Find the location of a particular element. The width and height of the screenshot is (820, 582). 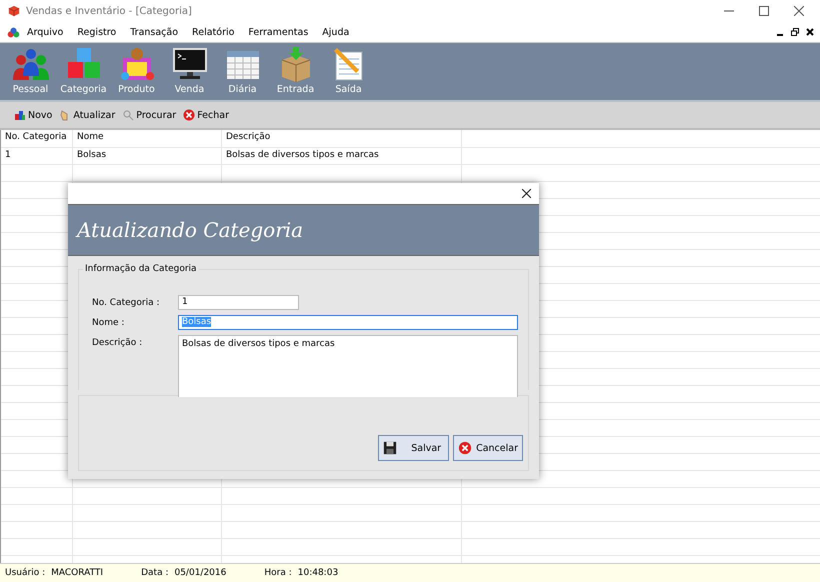

input-field: 1 is located at coordinates (238, 302).